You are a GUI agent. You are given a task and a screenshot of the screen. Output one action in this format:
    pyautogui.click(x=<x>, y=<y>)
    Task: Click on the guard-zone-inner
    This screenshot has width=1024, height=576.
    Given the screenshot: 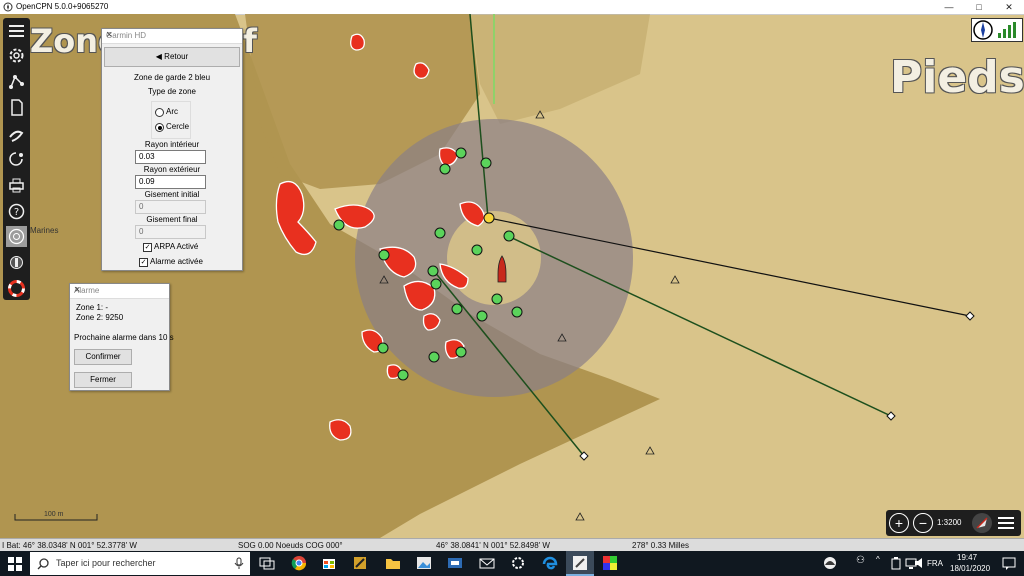 What is the action you would take?
    pyautogui.click(x=494, y=258)
    